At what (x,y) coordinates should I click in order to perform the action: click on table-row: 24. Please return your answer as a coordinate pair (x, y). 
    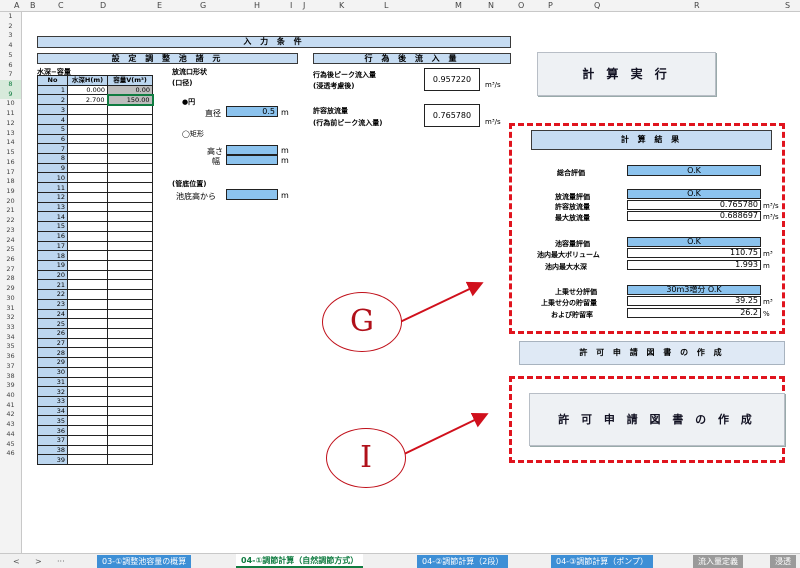
    Looking at the image, I should click on (95, 314).